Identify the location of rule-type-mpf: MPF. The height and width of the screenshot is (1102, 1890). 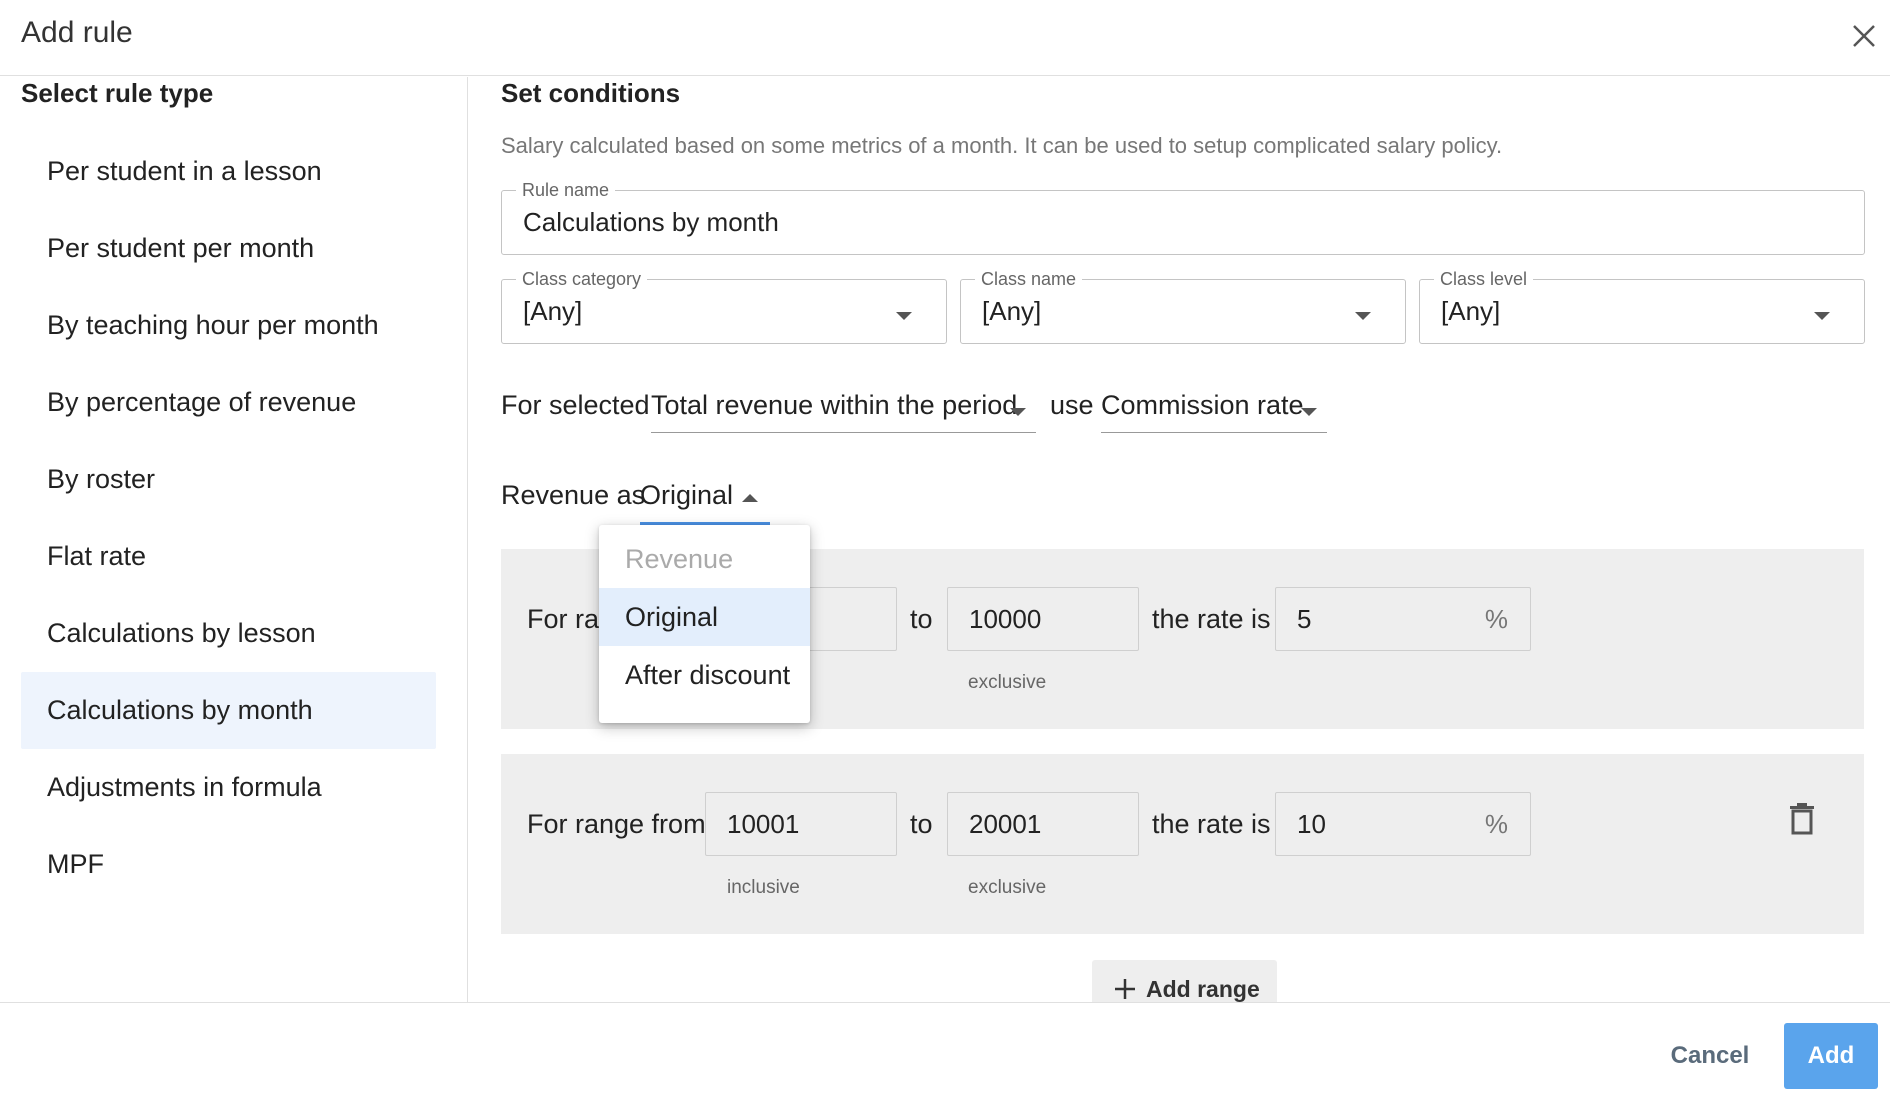
(228, 864).